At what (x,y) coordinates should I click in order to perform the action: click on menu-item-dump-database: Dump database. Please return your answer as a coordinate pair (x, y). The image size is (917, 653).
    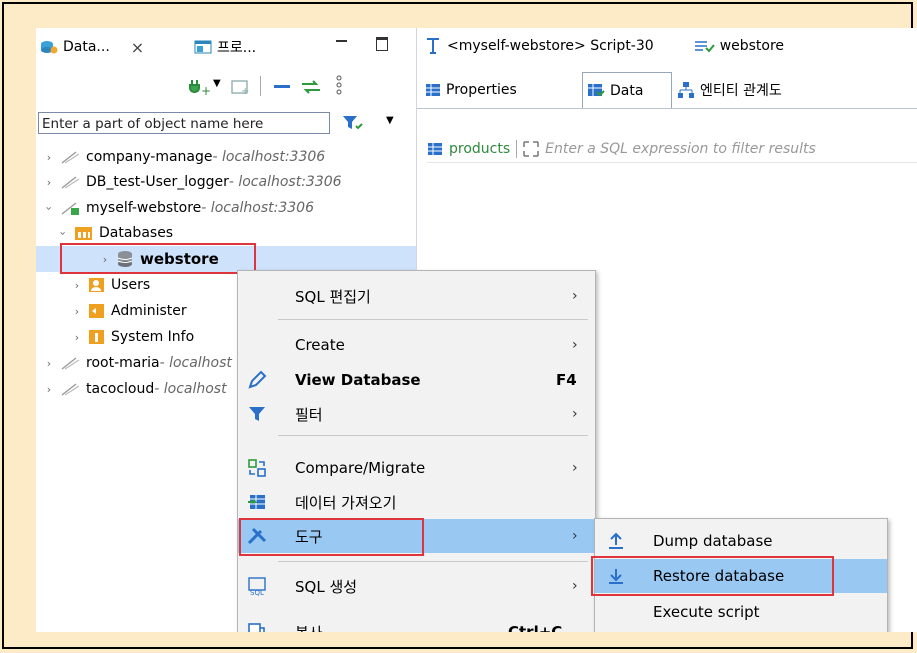
    Looking at the image, I should click on (741, 541).